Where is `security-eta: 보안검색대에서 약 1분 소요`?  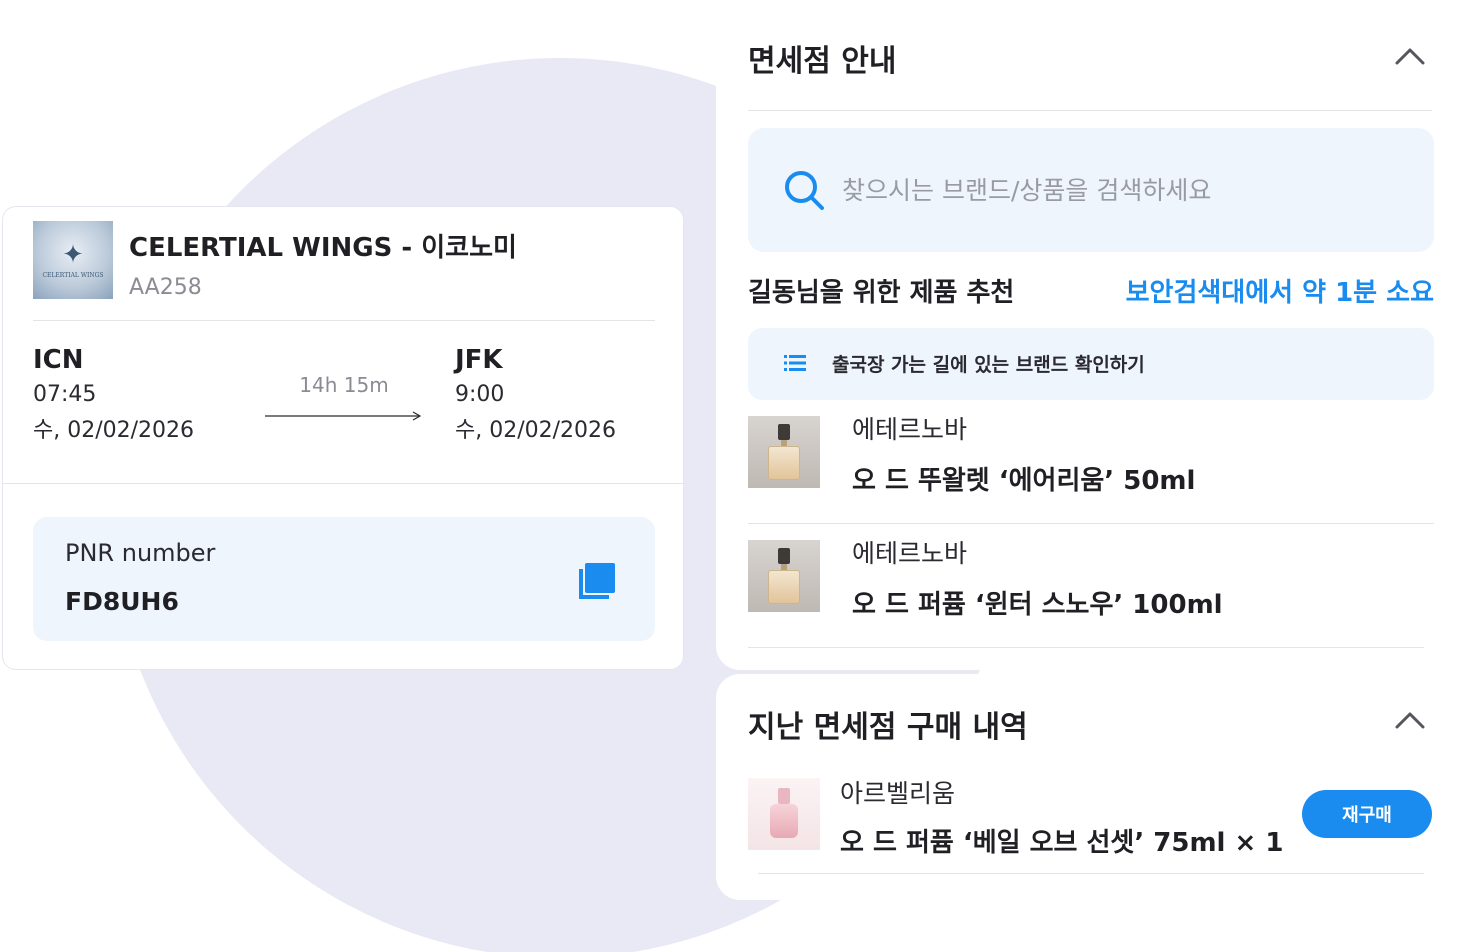 security-eta: 보안검색대에서 약 1분 소요 is located at coordinates (1279, 293).